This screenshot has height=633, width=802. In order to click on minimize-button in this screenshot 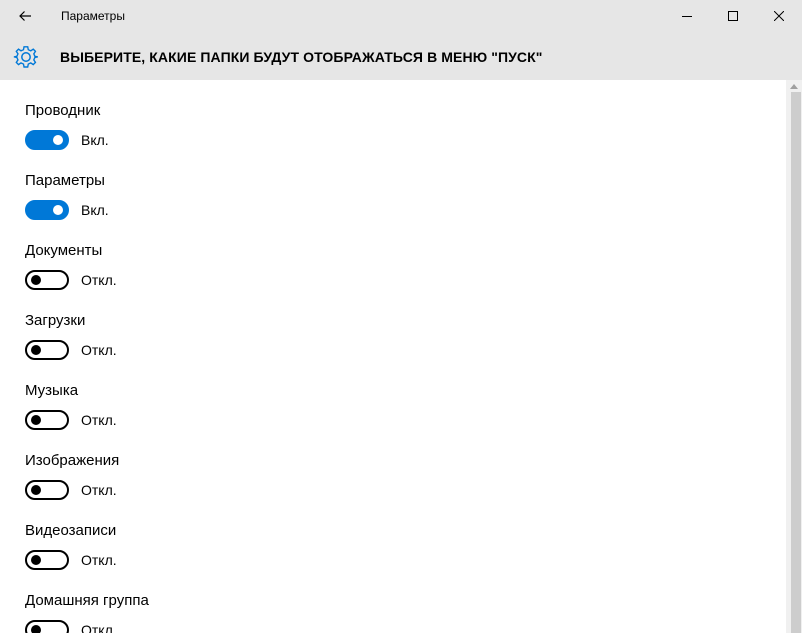, I will do `click(687, 16)`.